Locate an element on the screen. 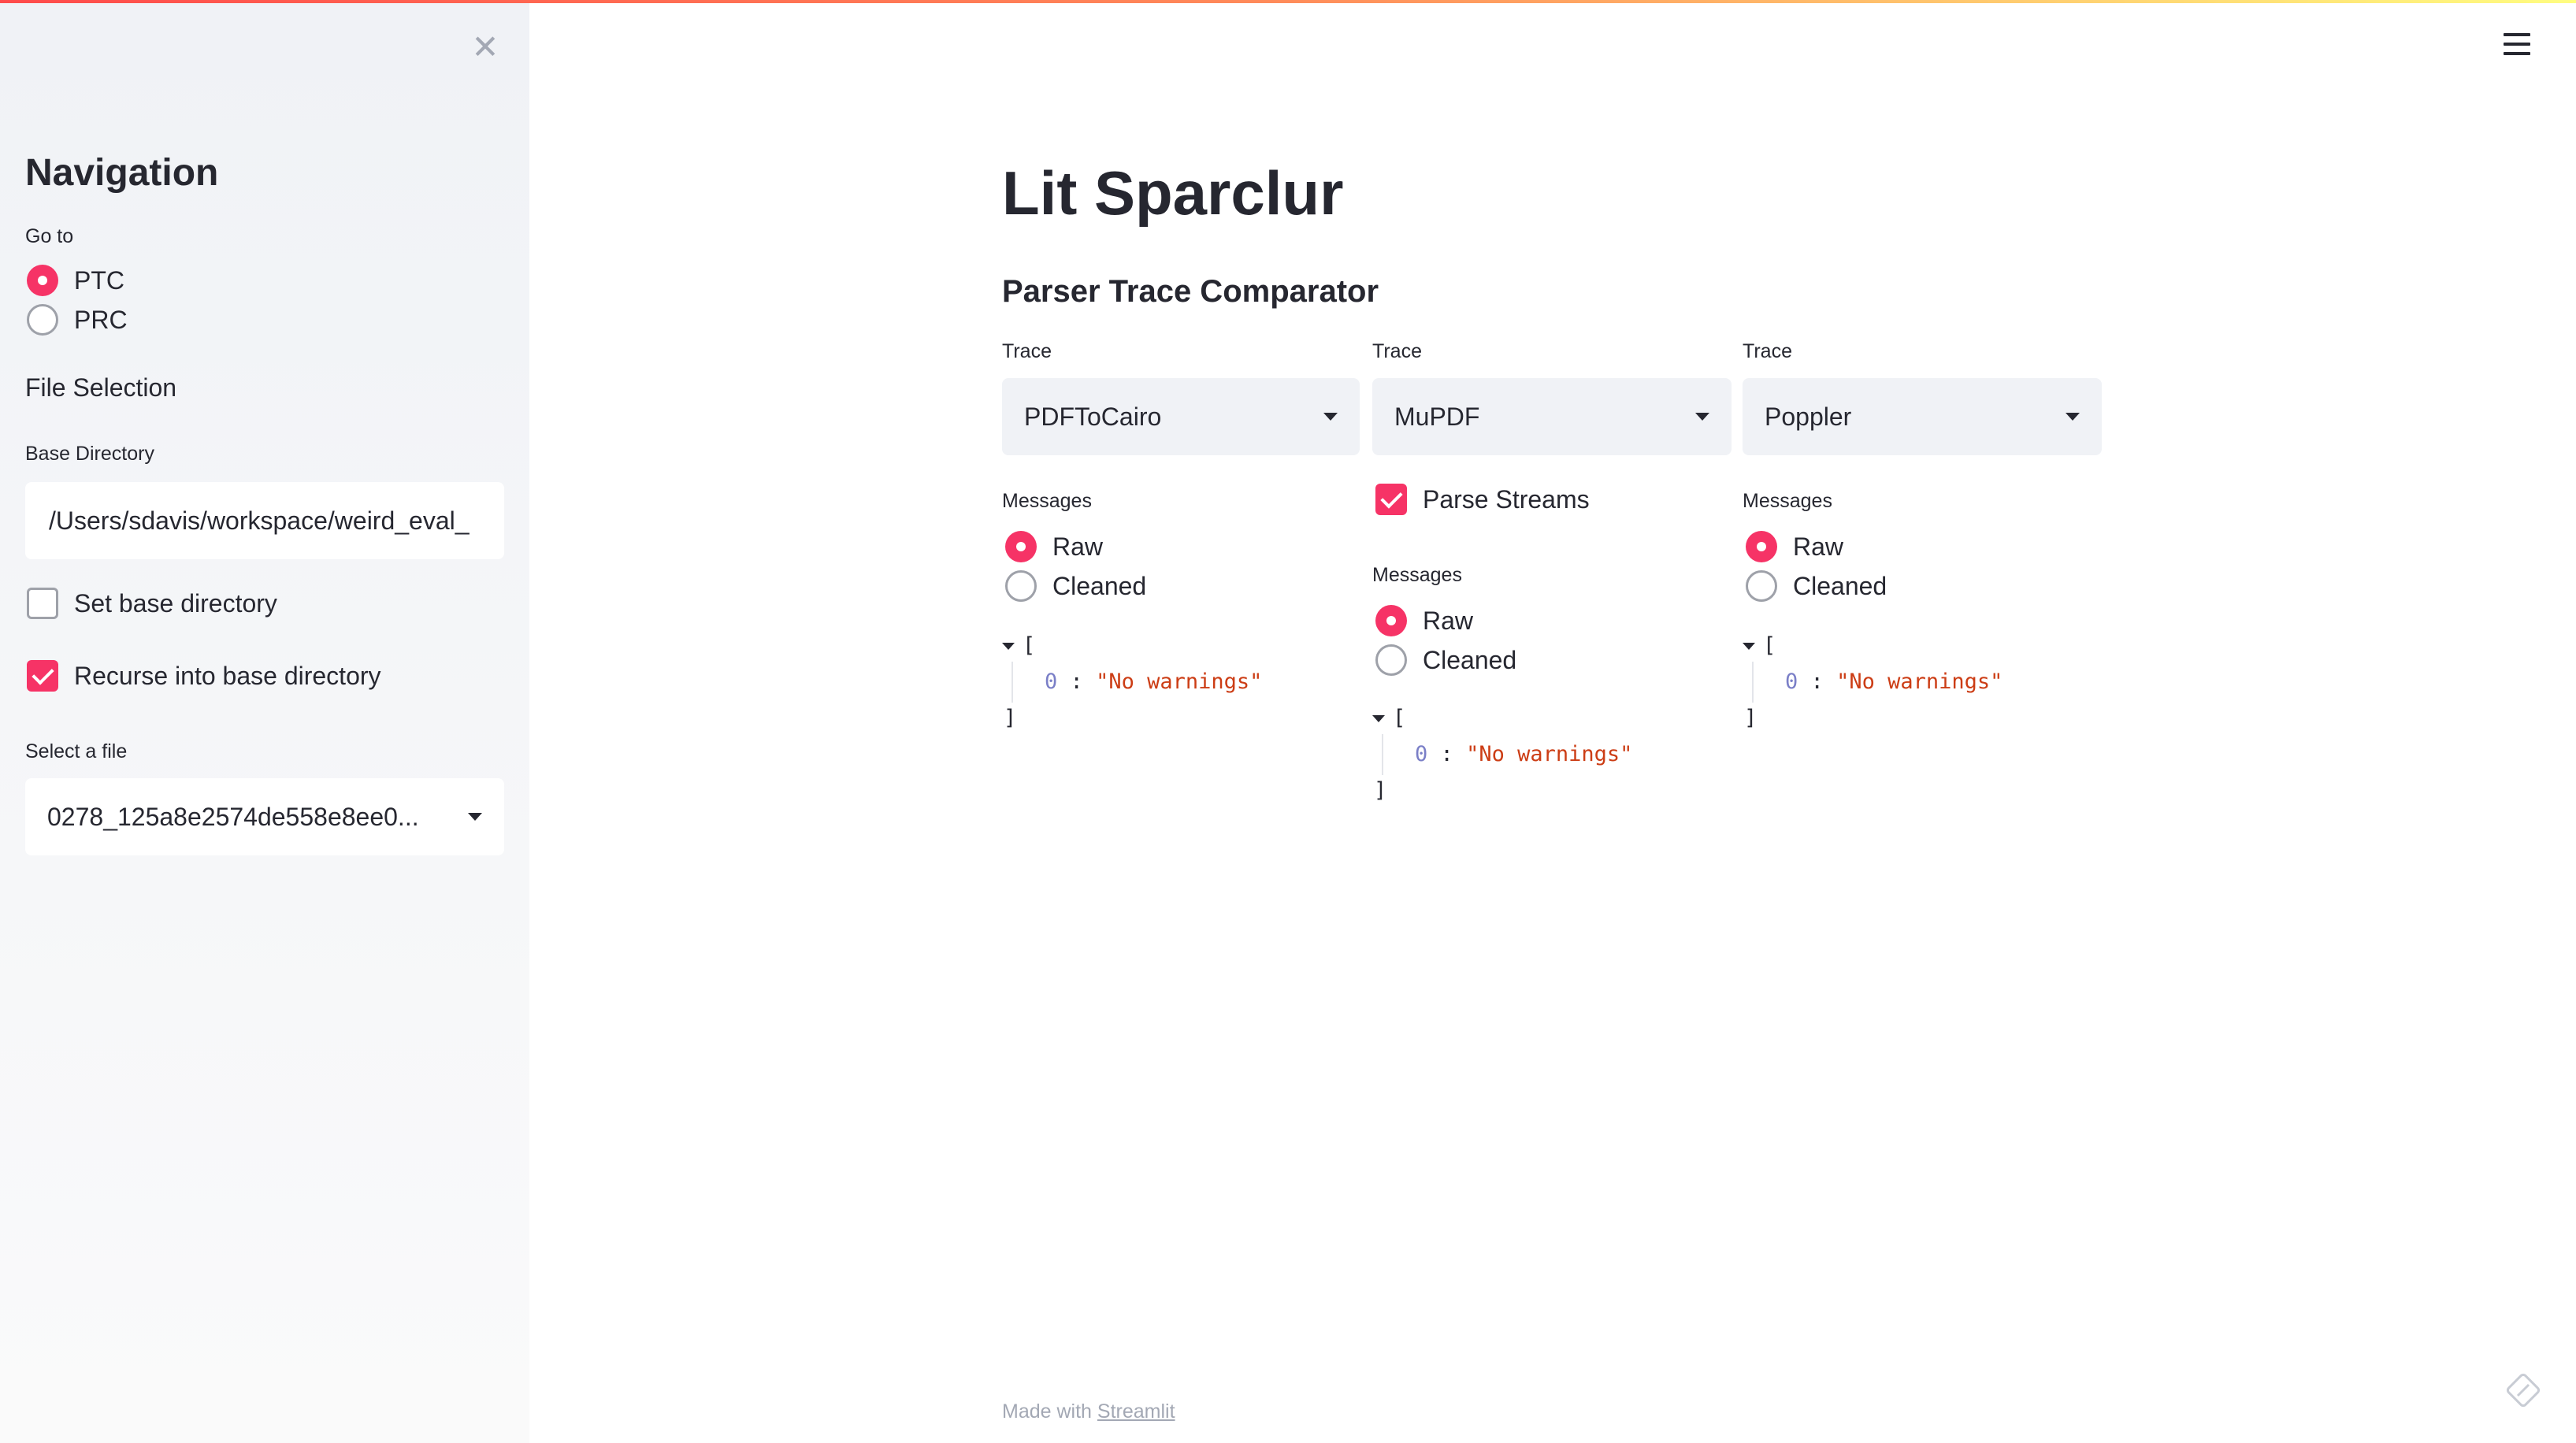  json-viewer-2: [ 0 : "No warnings" ] is located at coordinates (1529, 758).